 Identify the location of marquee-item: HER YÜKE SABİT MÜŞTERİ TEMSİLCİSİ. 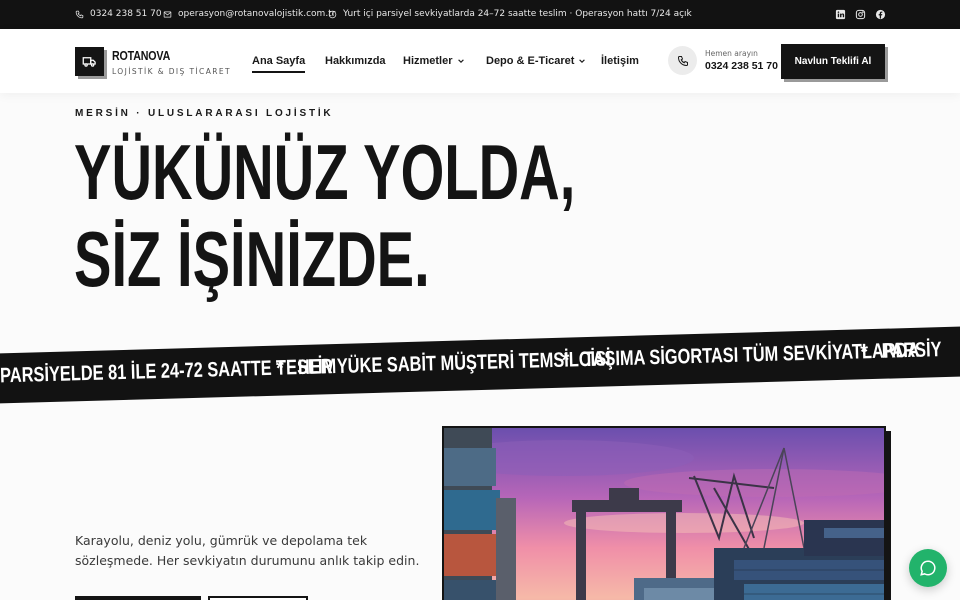
(454, 363).